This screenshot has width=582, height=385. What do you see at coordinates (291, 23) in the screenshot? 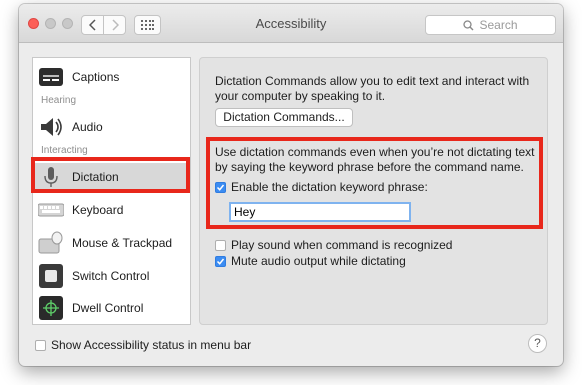
I see `title-bar: Accessibility Search` at bounding box center [291, 23].